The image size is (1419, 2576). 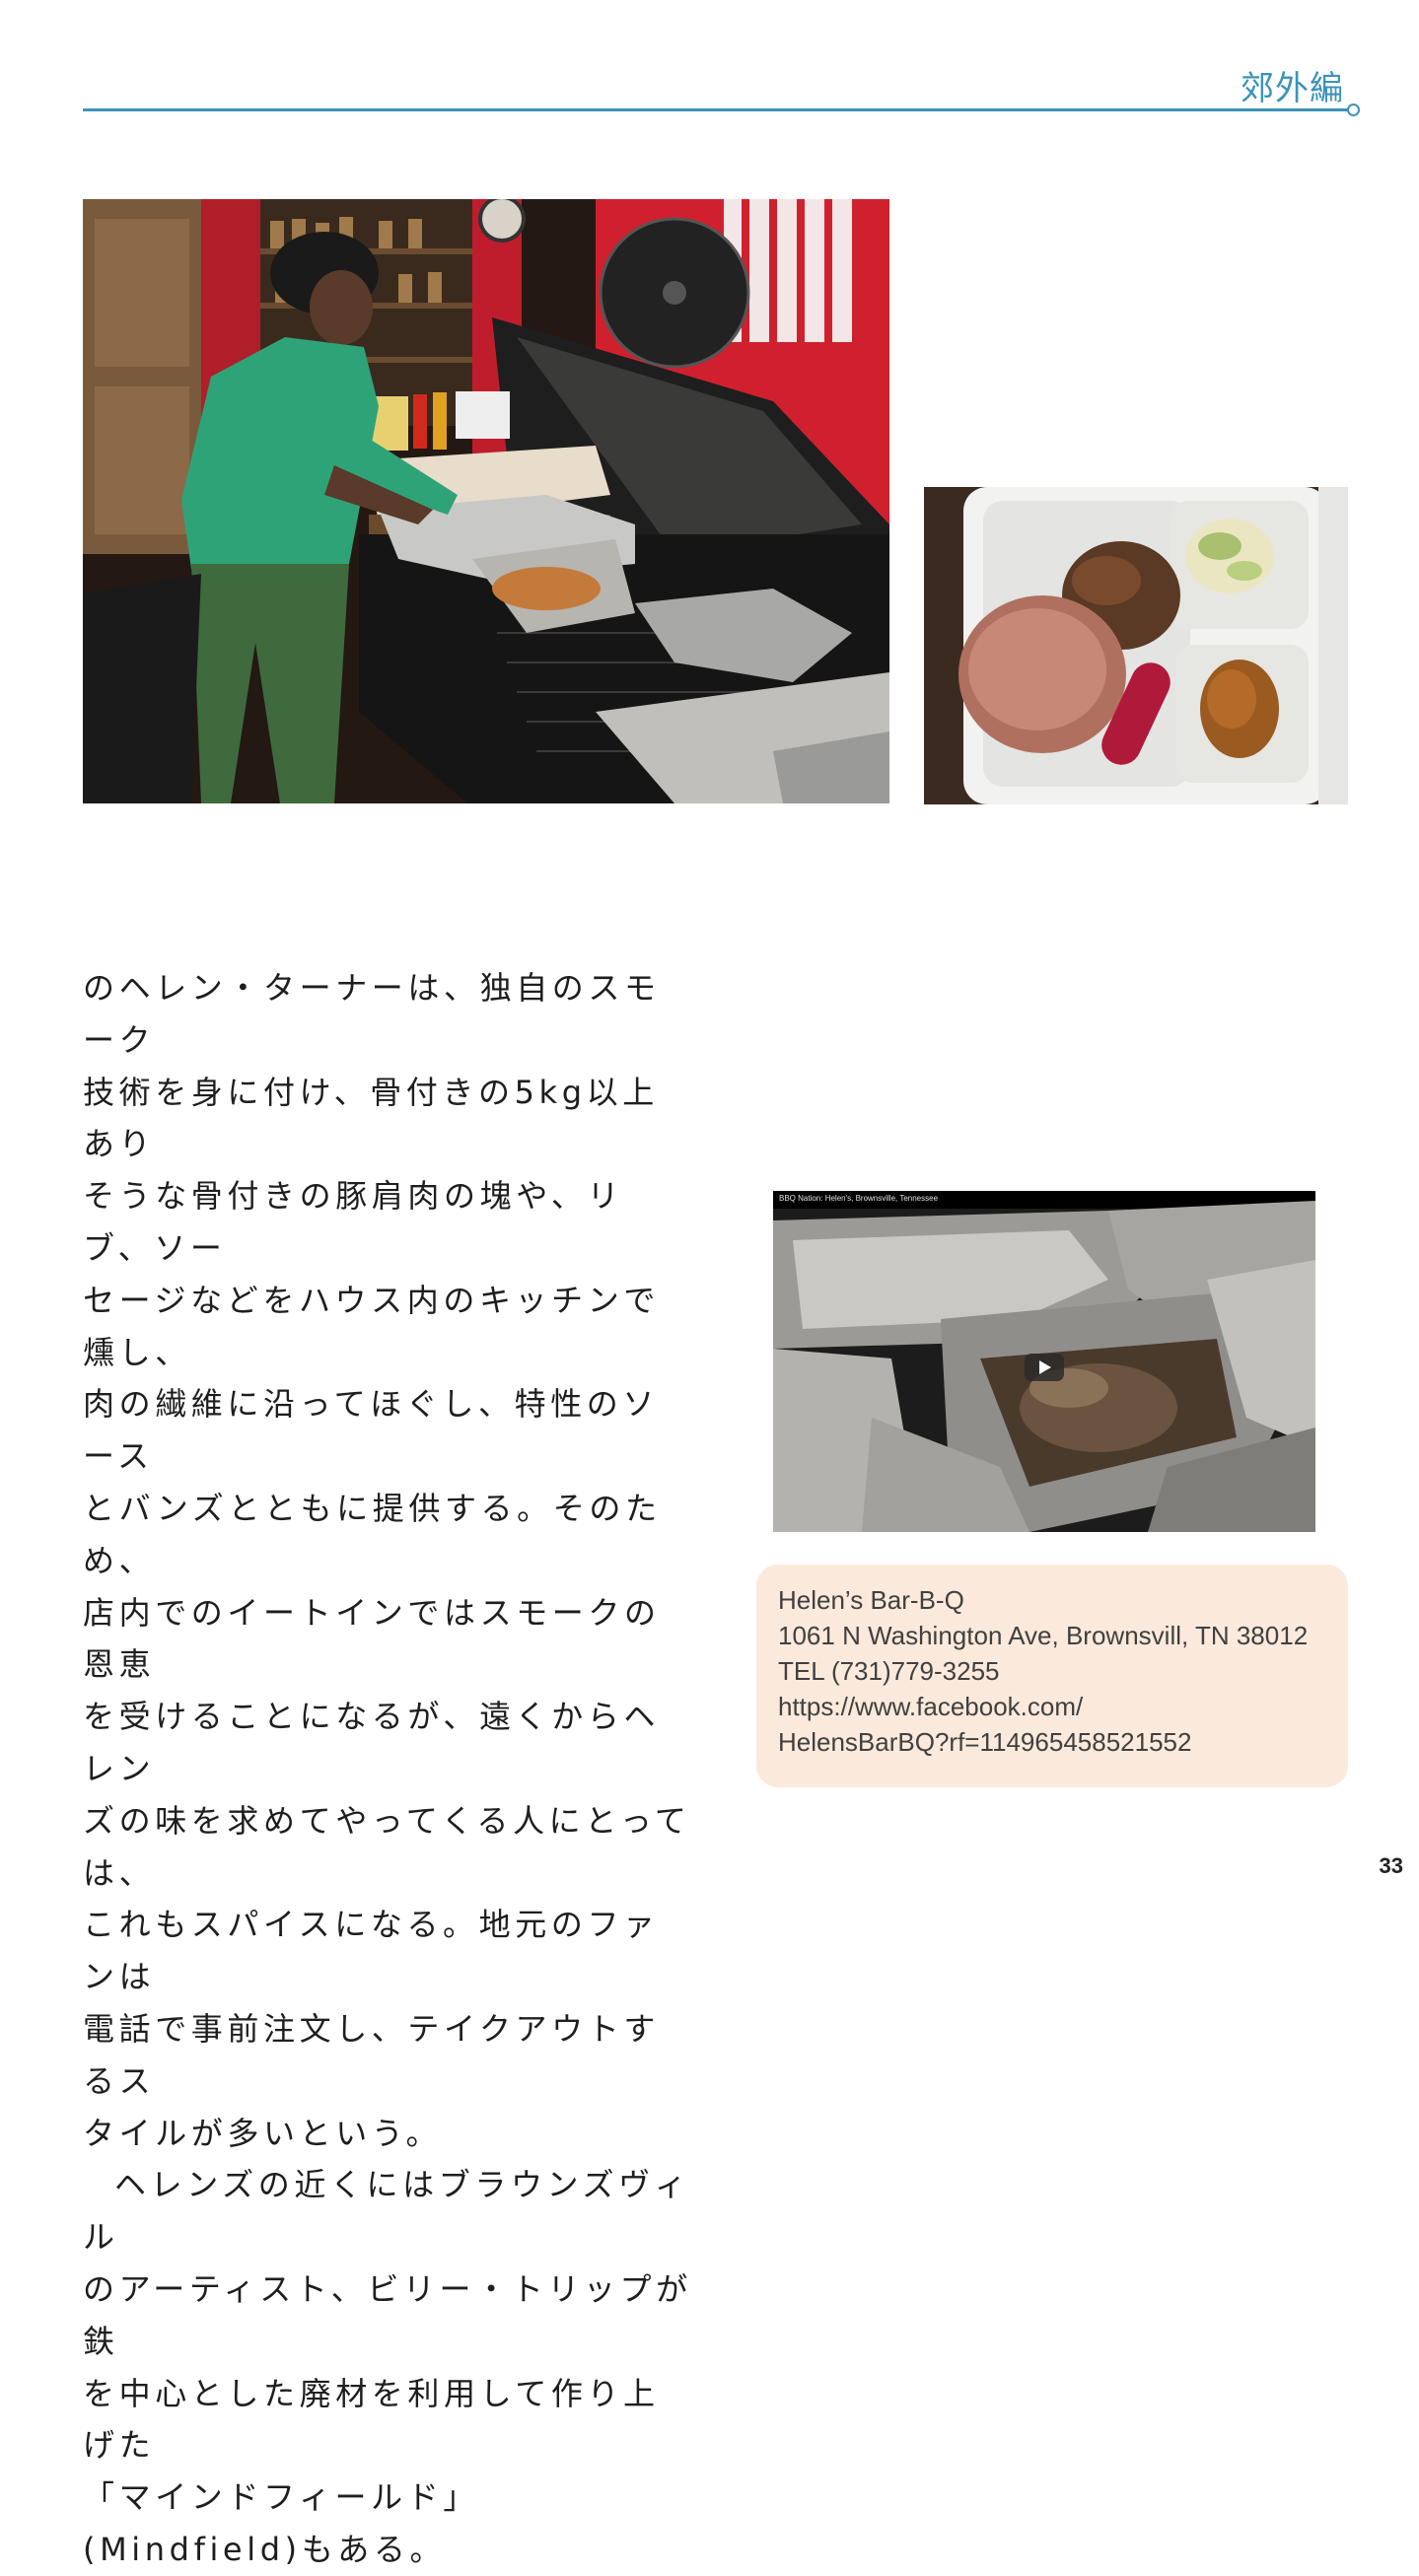 What do you see at coordinates (1052, 1706) in the screenshot?
I see `restaurant-url-line-1: https://www.facebook.com/` at bounding box center [1052, 1706].